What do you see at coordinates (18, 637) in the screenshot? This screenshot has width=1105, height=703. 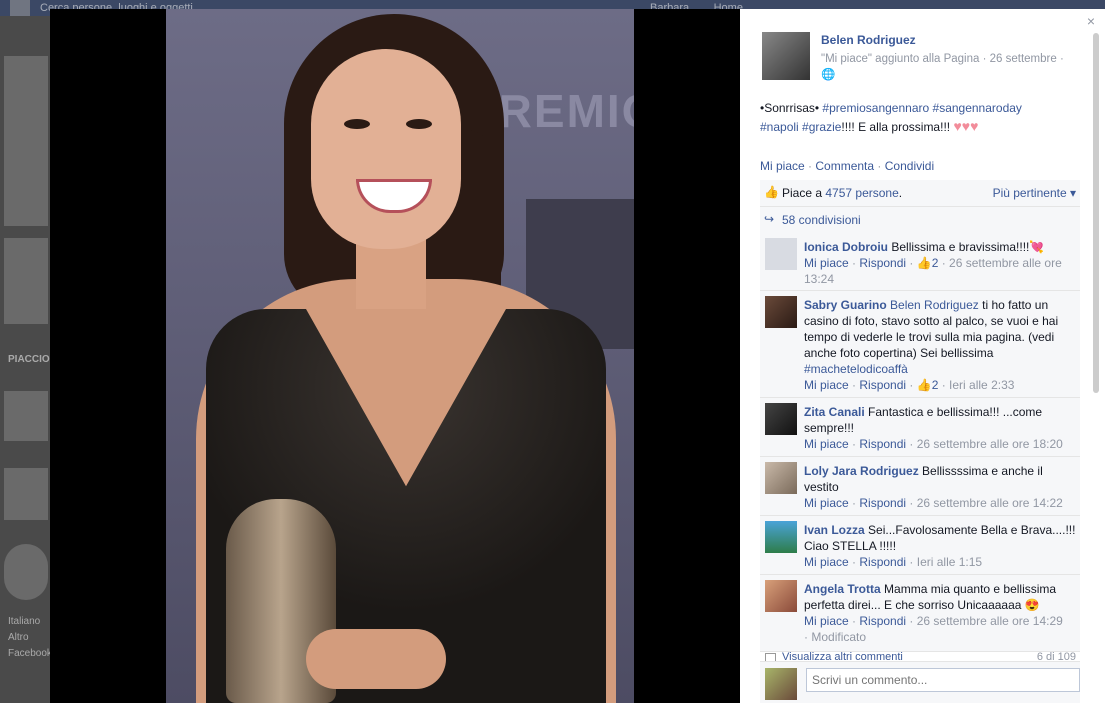 I see `background-footer: Altro` at bounding box center [18, 637].